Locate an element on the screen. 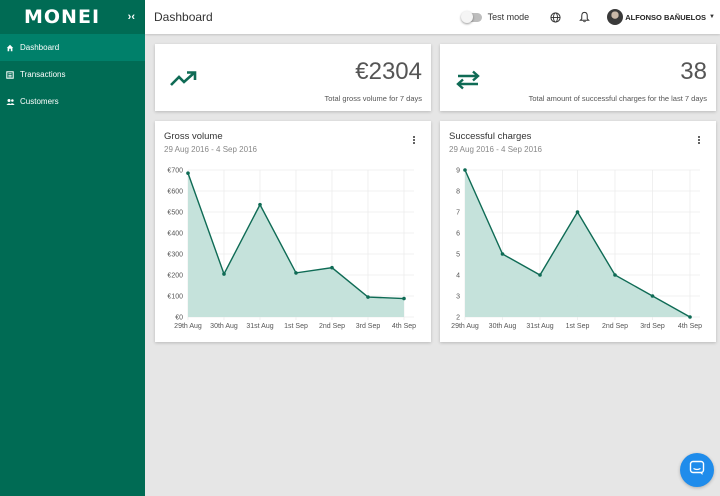  collapse-sidebar-icon: ›‹ is located at coordinates (131, 17).